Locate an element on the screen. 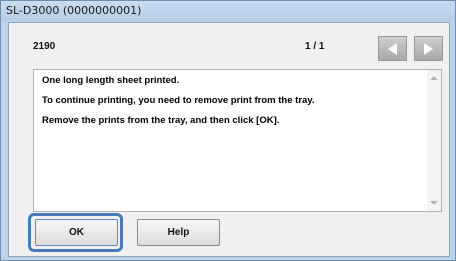 Image resolution: width=456 pixels, height=261 pixels. next-page-button is located at coordinates (428, 48).